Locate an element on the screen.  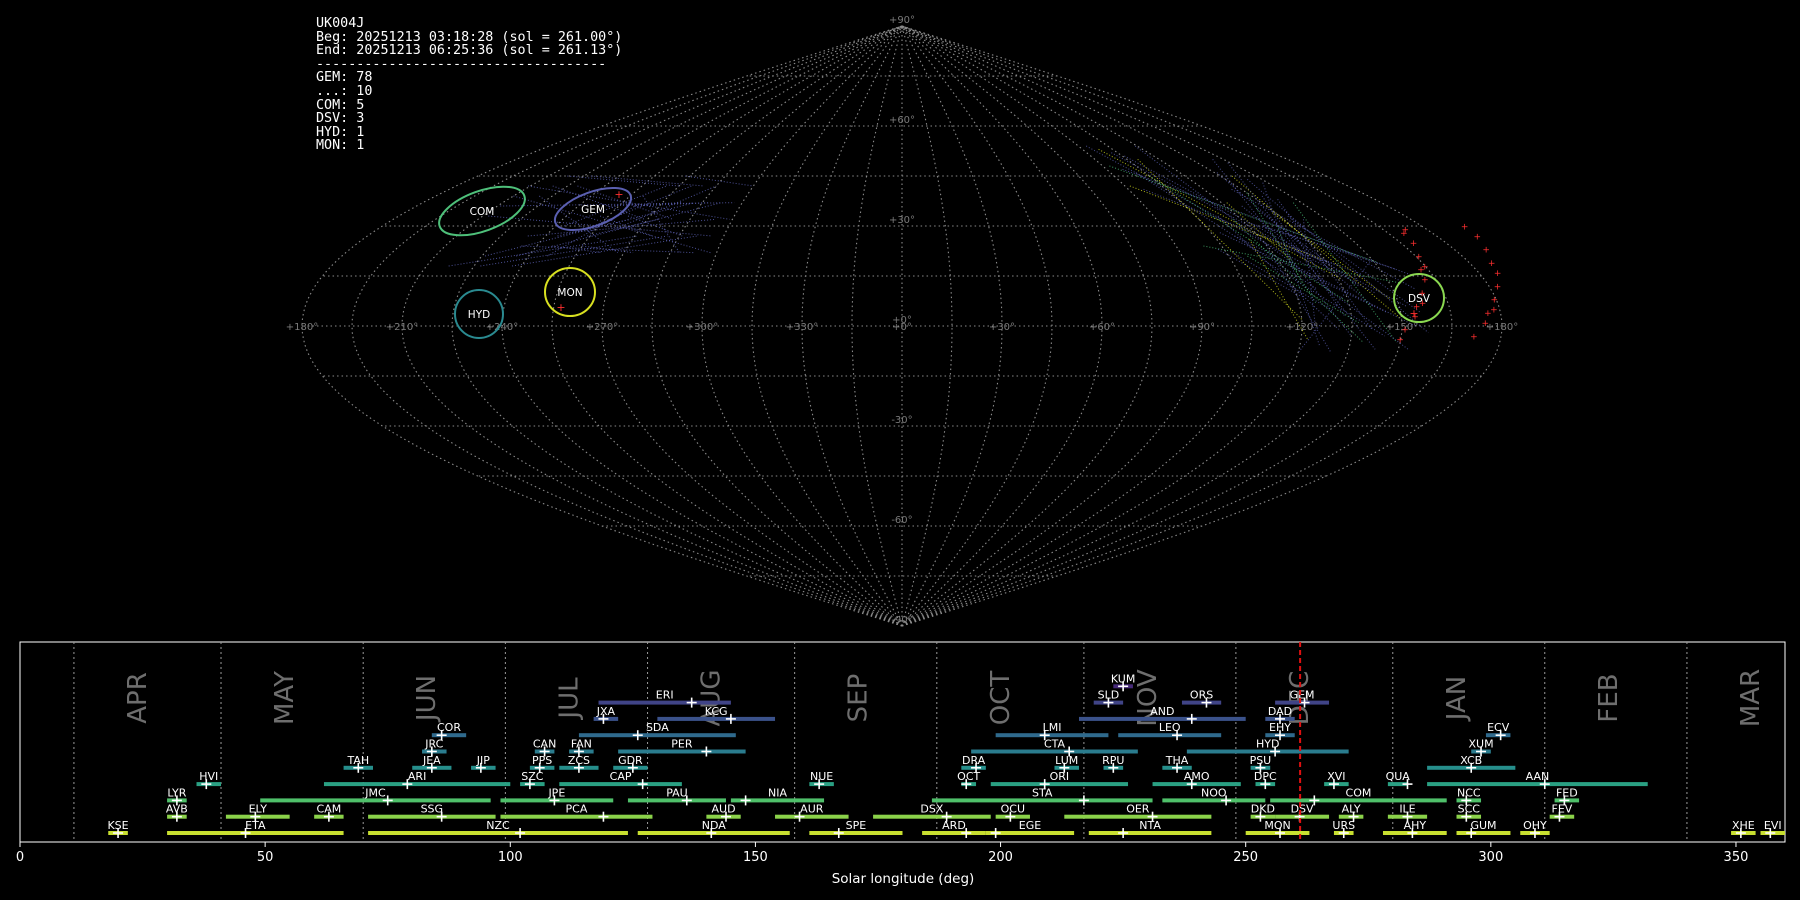
shower-label: LMI is located at coordinates (1052, 727).